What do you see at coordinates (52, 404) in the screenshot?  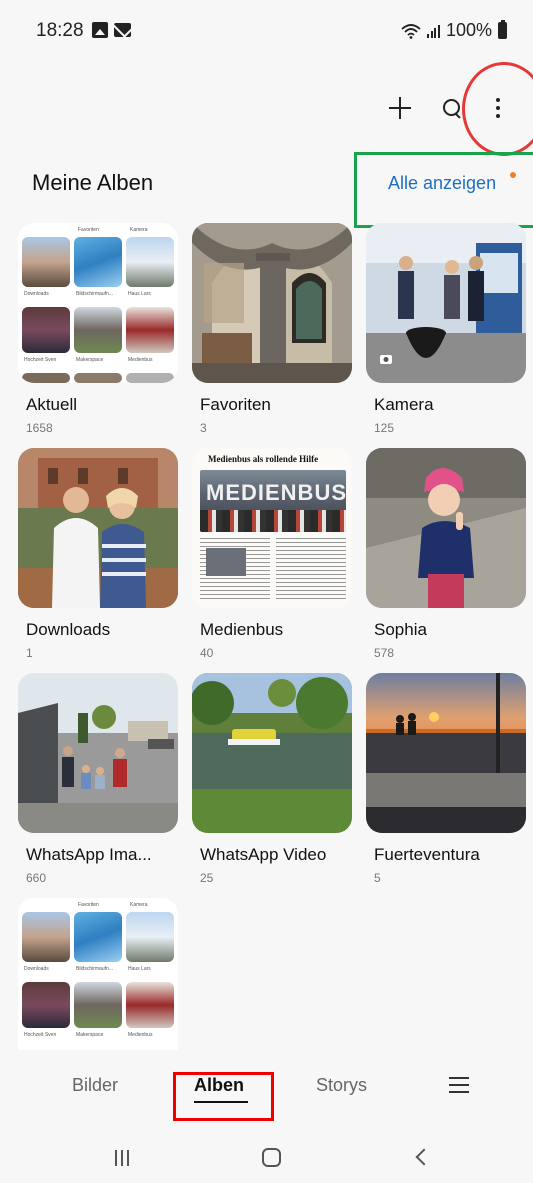 I see `album-name: Aktuell` at bounding box center [52, 404].